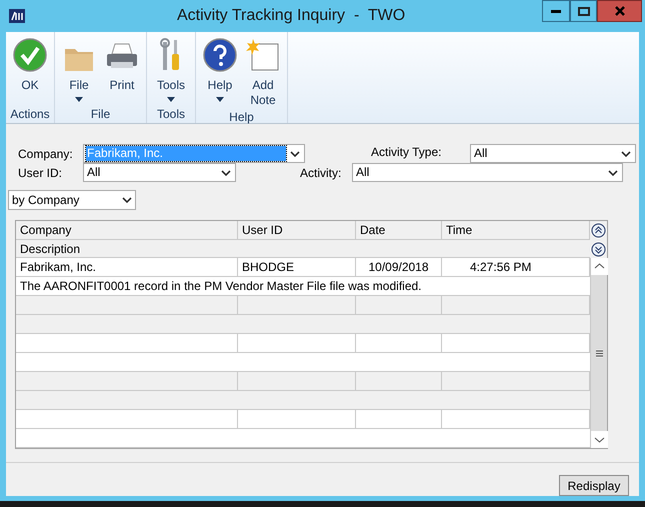  Describe the element at coordinates (553, 153) in the screenshot. I see `activity-type-dropdown: All` at that location.